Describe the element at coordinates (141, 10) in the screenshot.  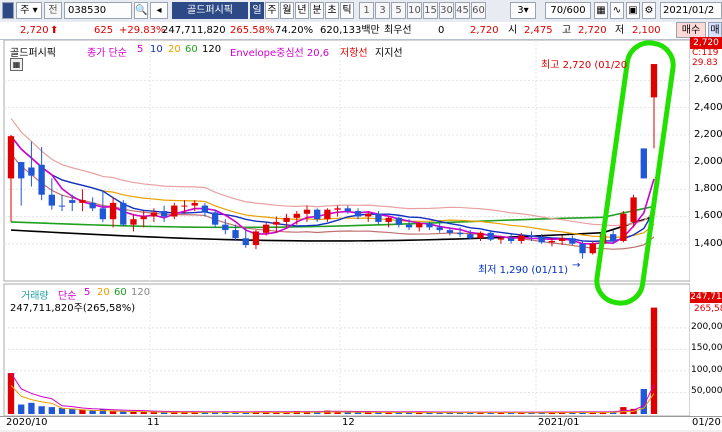
I see `search-icon: 🔍` at that location.